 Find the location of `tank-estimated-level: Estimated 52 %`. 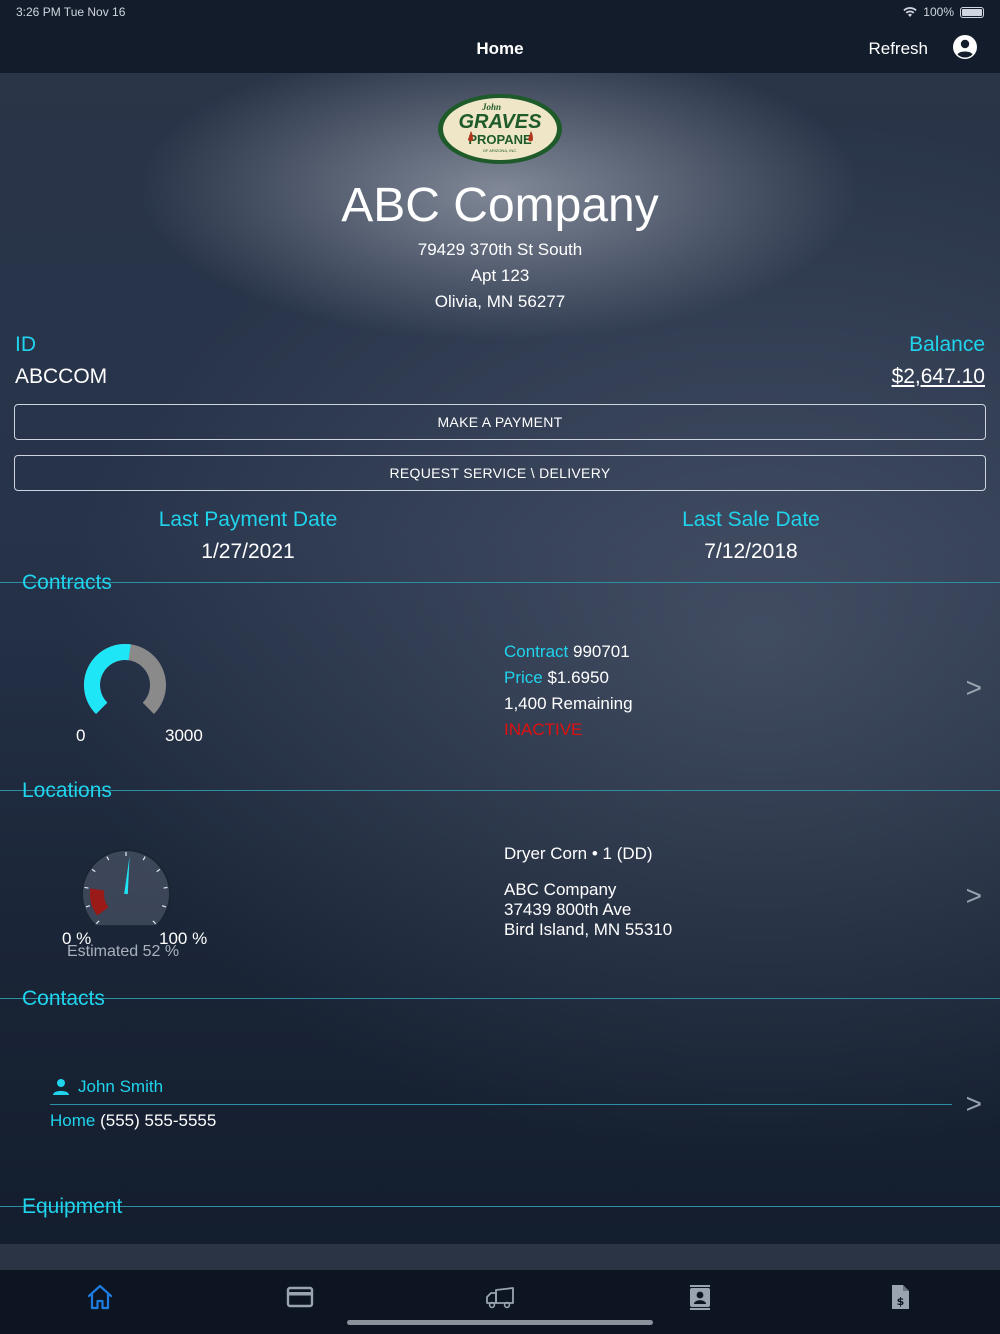

tank-estimated-level: Estimated 52 % is located at coordinates (123, 951).